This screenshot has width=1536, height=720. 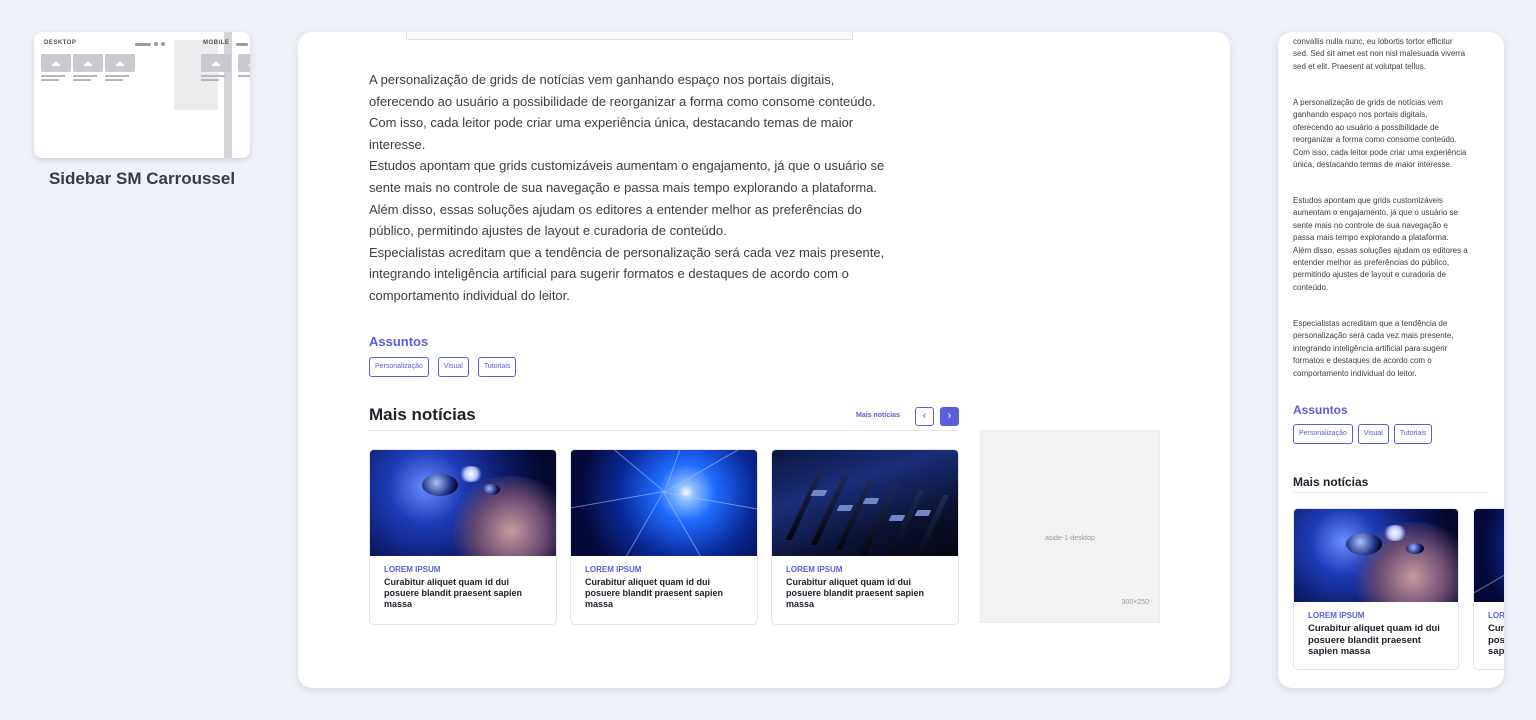 What do you see at coordinates (142, 95) in the screenshot?
I see `layout-thumbnail: DESKTOP MOBILE` at bounding box center [142, 95].